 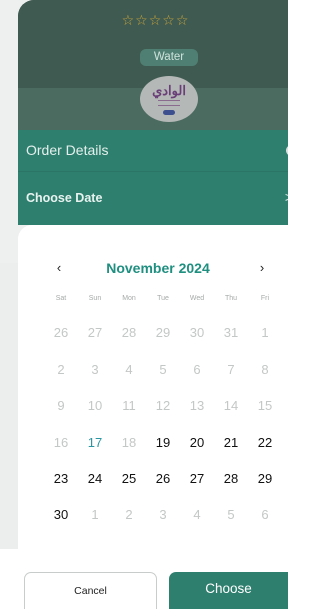 I want to click on calendar-day: 22, so click(x=265, y=443).